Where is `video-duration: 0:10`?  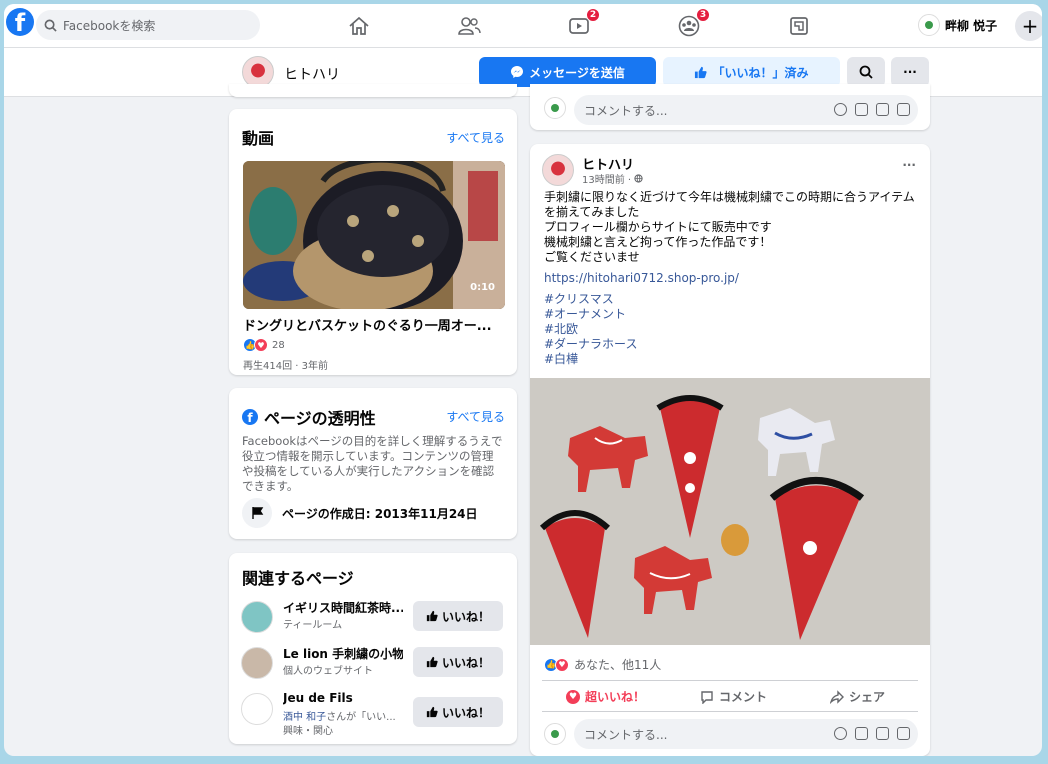 video-duration: 0:10 is located at coordinates (482, 287).